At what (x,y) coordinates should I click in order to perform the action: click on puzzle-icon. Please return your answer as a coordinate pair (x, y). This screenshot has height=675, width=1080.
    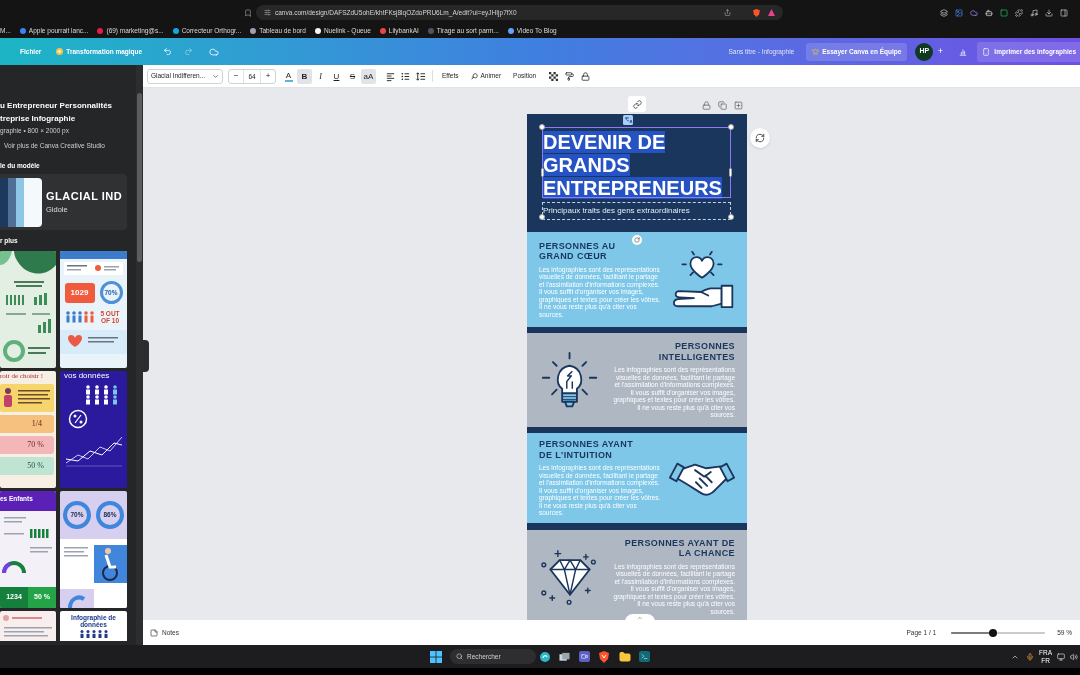
    Looking at the image, I should click on (1019, 12).